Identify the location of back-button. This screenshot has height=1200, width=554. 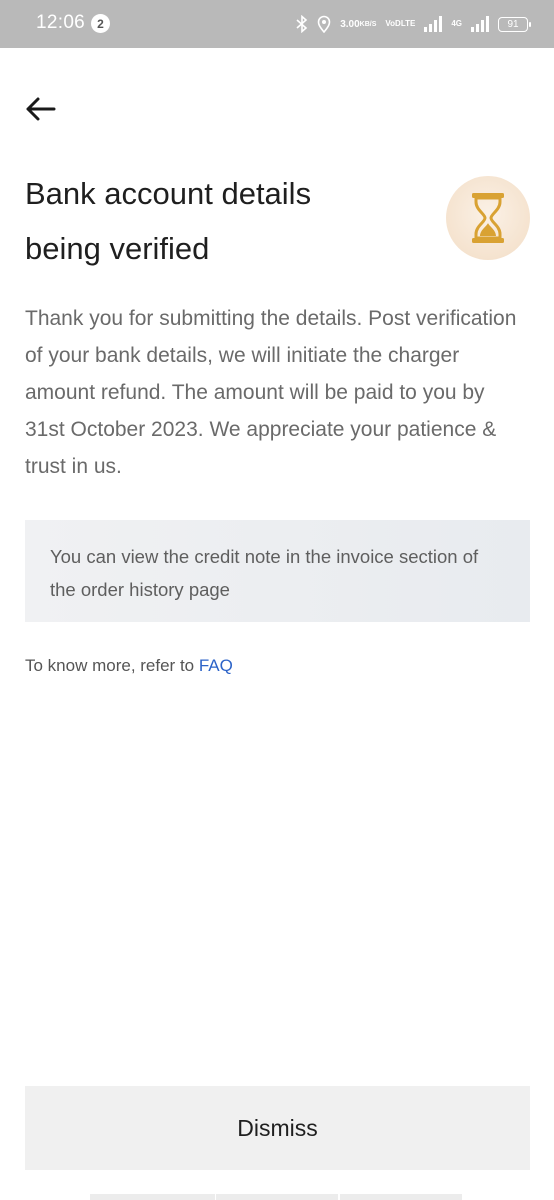
(42, 109).